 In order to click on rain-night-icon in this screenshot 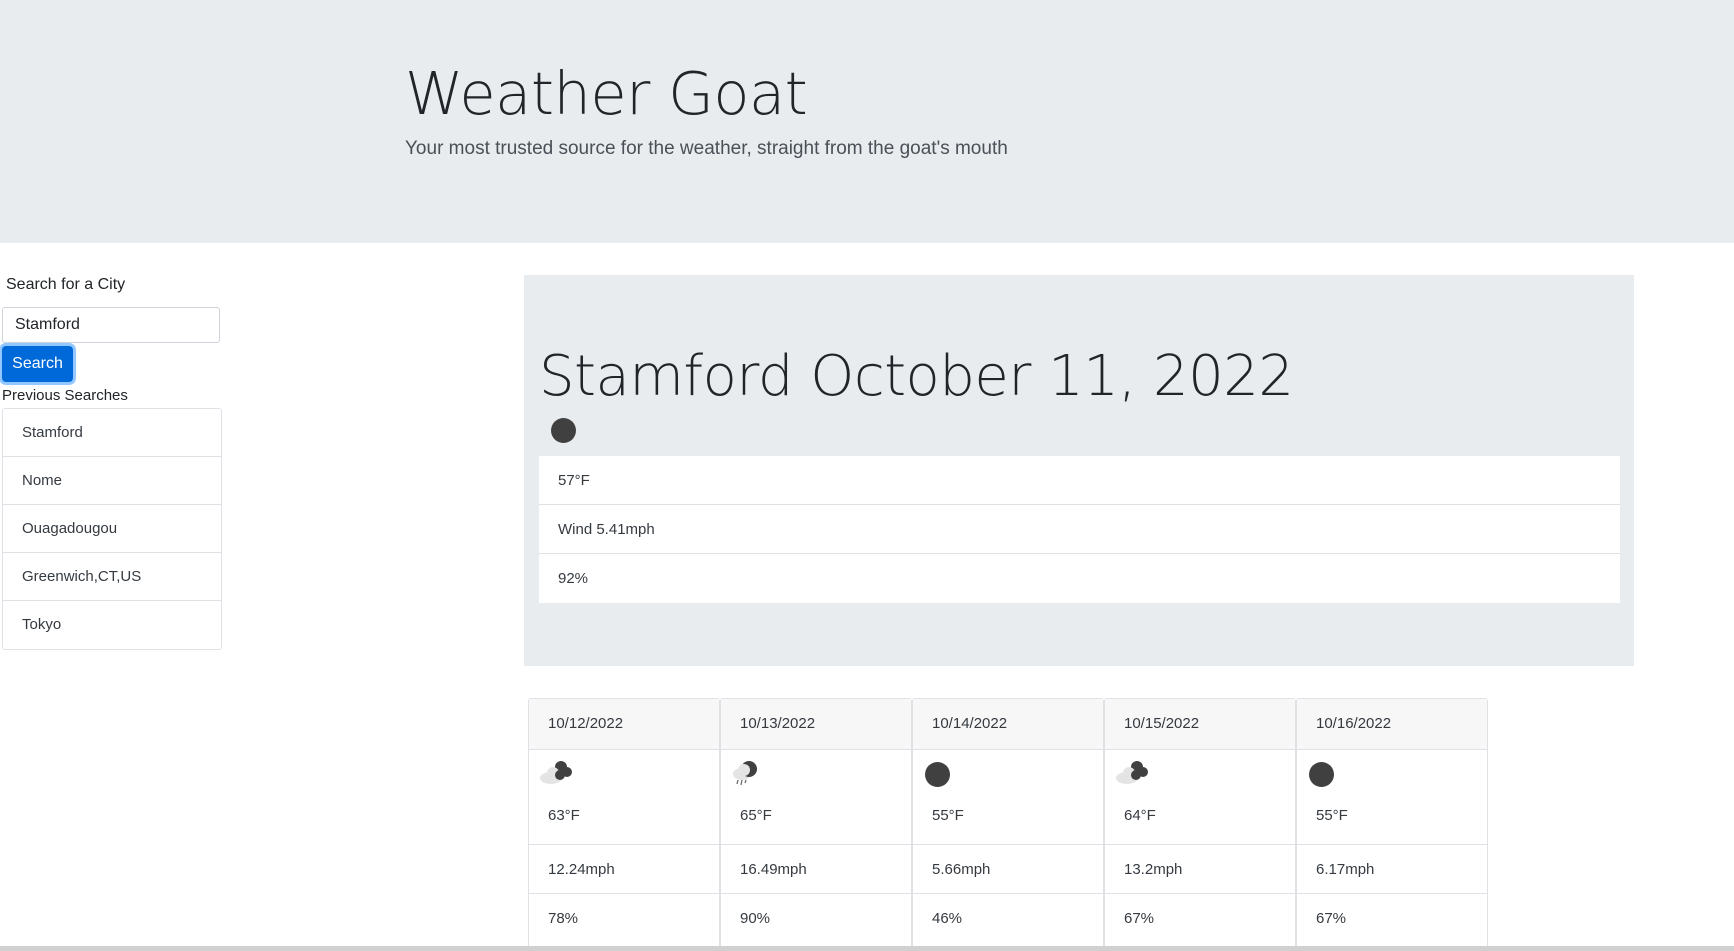, I will do `click(745, 773)`.